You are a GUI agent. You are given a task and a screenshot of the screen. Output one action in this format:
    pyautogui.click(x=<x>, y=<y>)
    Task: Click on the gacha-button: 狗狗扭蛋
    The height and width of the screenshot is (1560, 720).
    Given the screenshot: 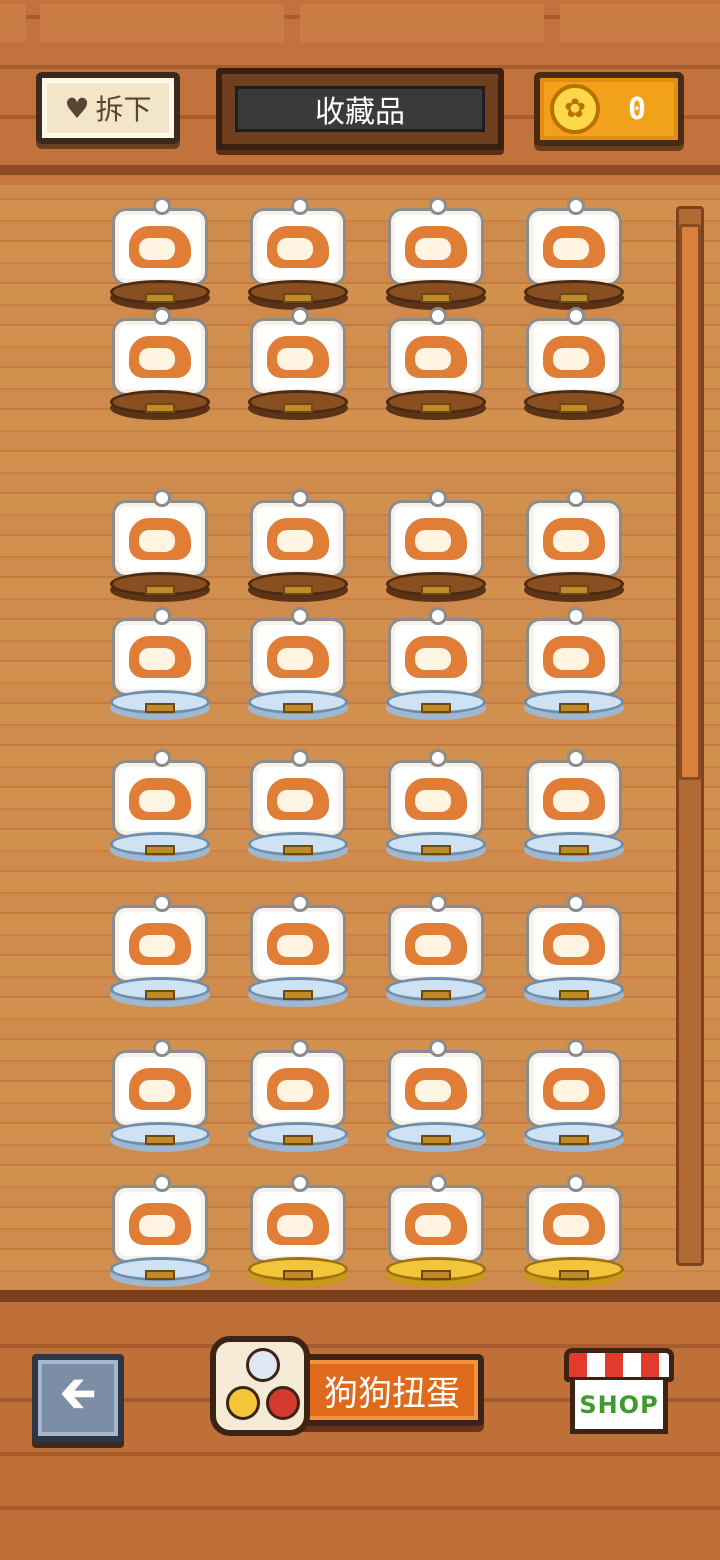 What is the action you would take?
    pyautogui.click(x=347, y=1388)
    